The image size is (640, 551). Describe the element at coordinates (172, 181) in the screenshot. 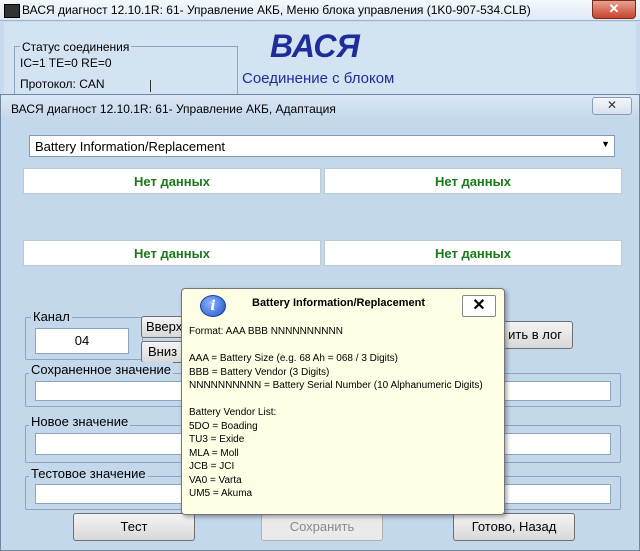

I see `measure-field-1: Нет данных` at that location.